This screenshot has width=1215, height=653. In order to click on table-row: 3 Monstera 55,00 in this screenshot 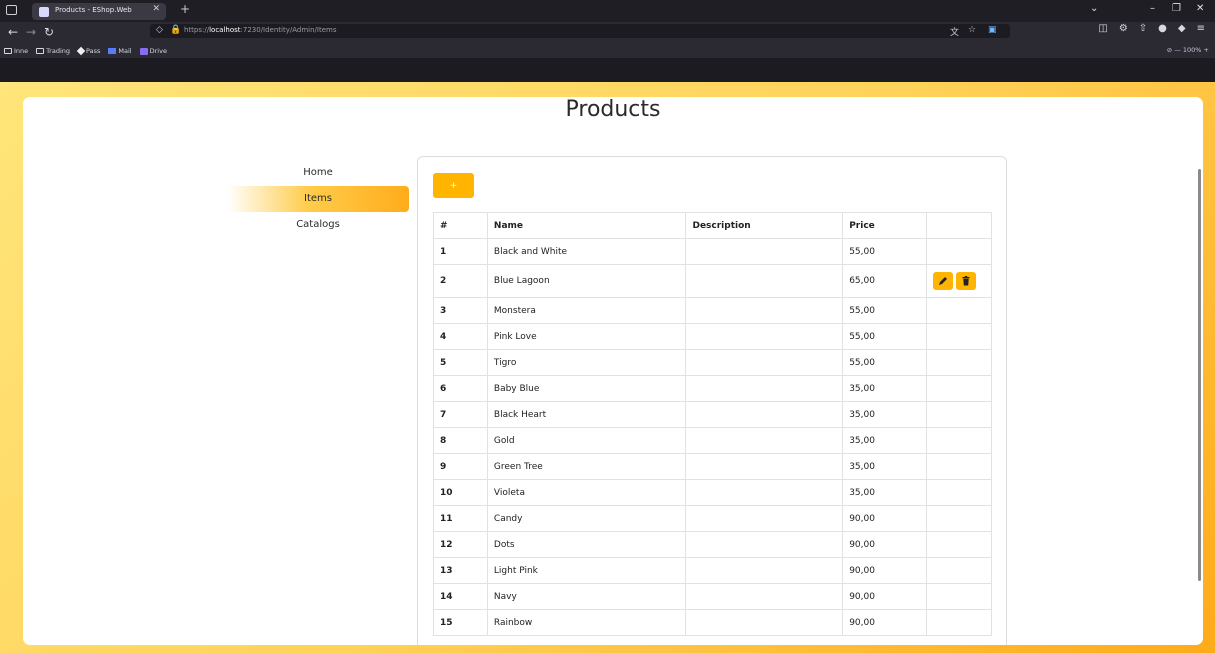, I will do `click(712, 310)`.